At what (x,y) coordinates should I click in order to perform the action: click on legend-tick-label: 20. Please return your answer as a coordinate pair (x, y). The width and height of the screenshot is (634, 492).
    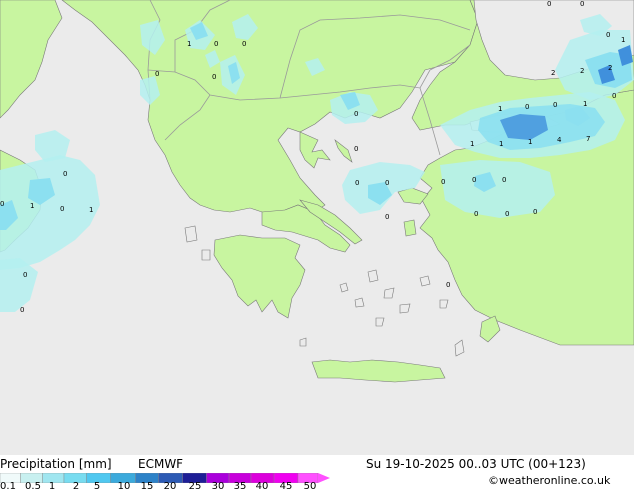
    Looking at the image, I should click on (170, 486).